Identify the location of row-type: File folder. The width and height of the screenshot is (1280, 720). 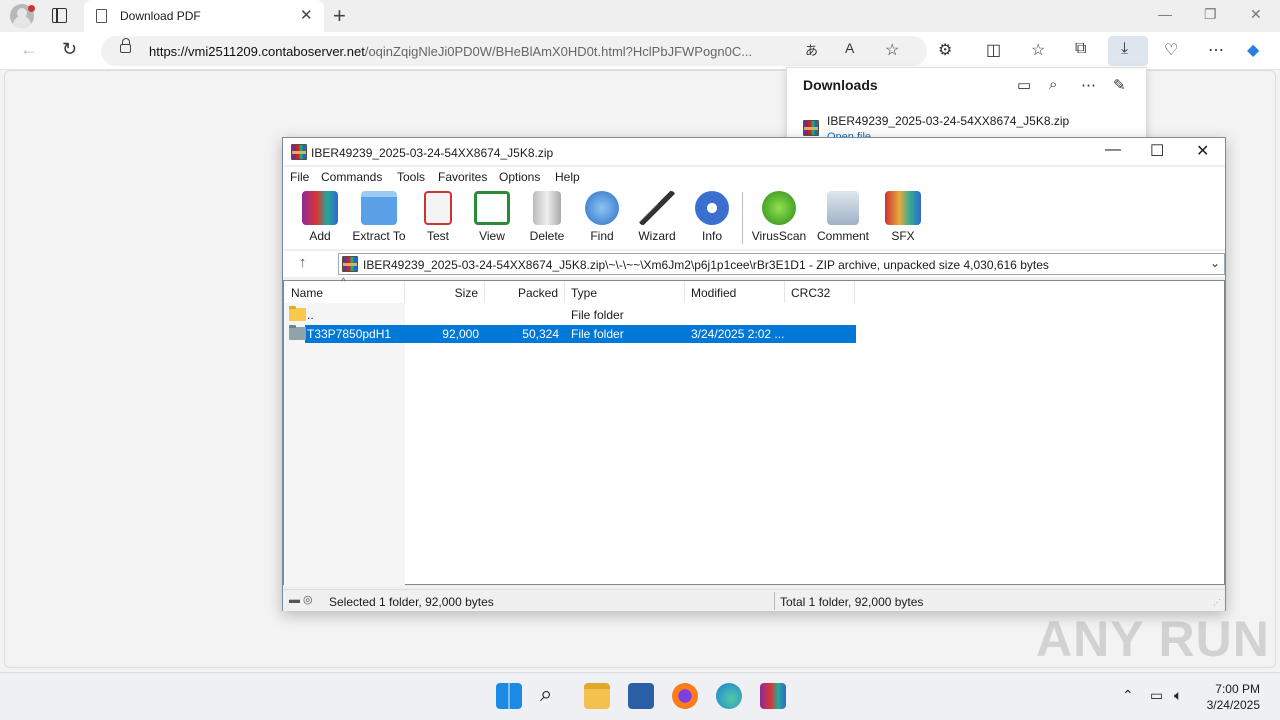
(597, 334).